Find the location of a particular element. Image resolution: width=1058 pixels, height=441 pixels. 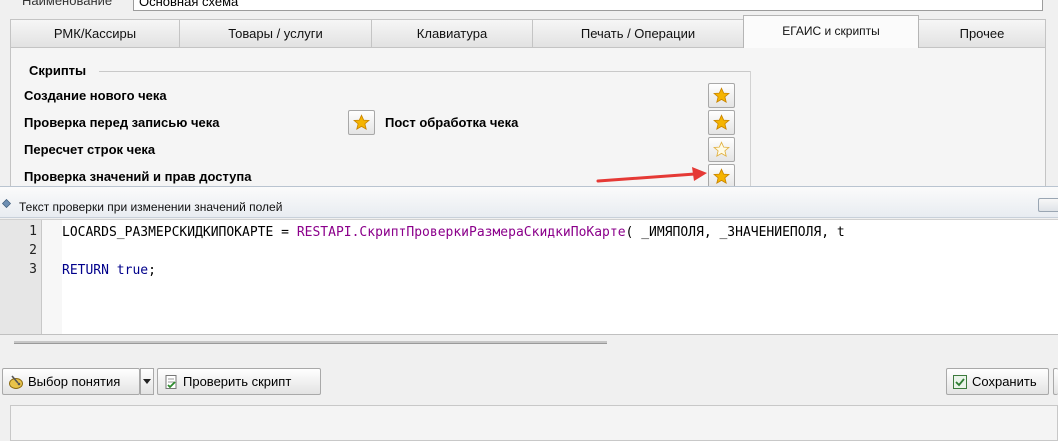

window-icon is located at coordinates (6, 203).